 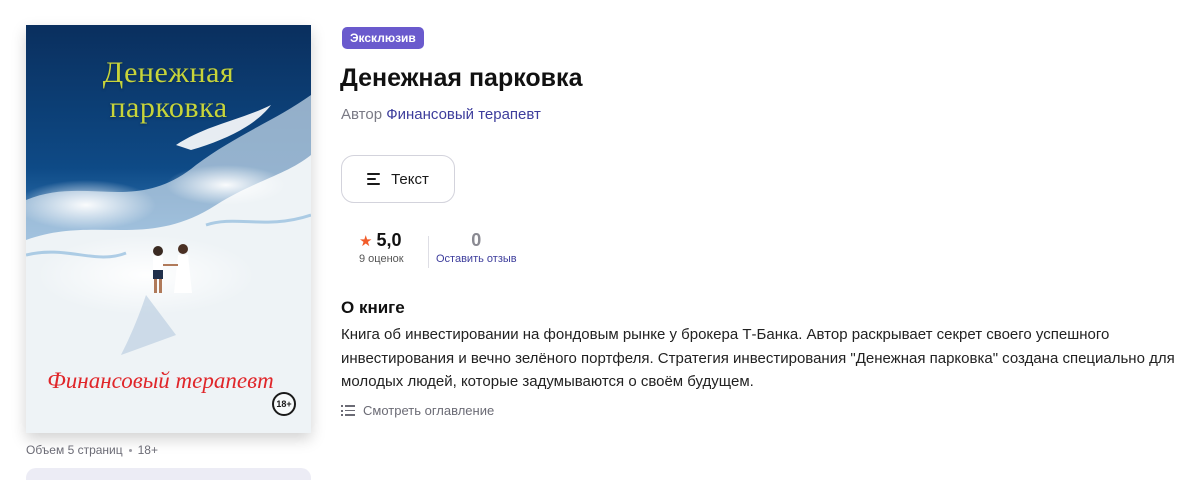 I want to click on reviews-count: 0, so click(x=476, y=240).